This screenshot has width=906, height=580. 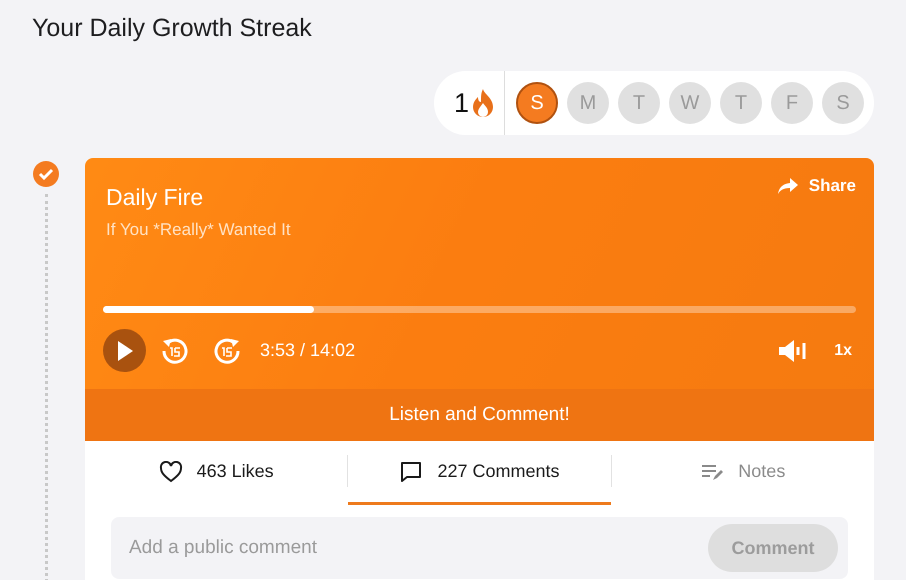 What do you see at coordinates (411, 472) in the screenshot?
I see `speech-bubble-icon` at bounding box center [411, 472].